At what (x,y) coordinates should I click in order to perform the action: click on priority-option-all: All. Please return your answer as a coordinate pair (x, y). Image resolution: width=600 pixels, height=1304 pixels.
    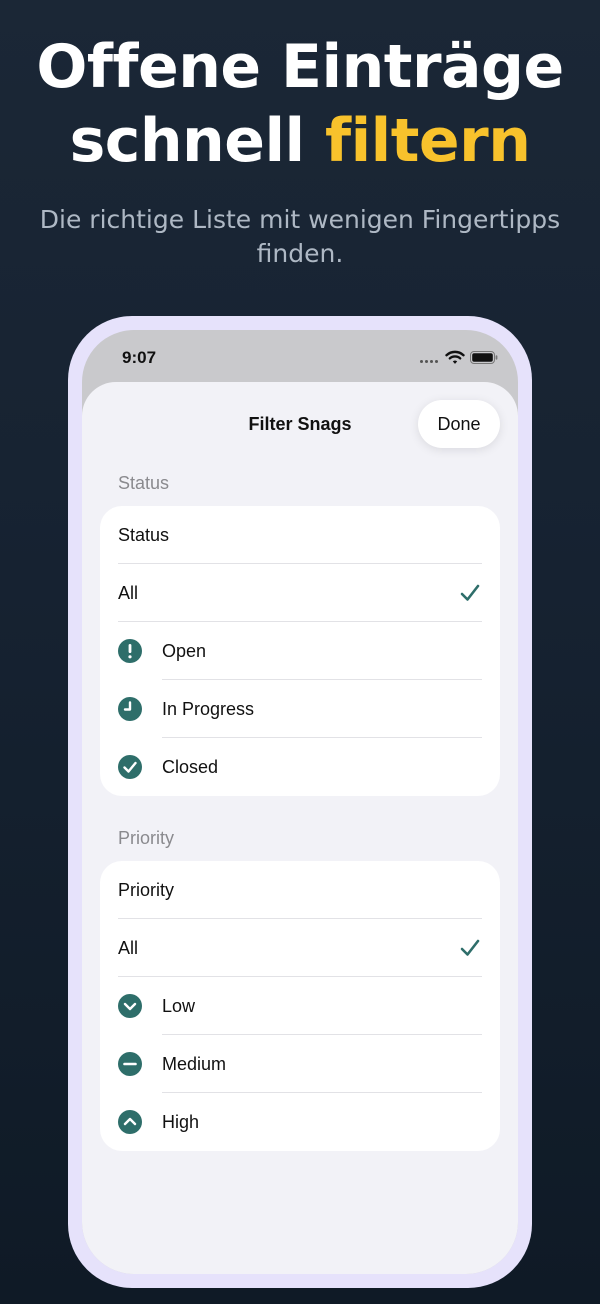
    Looking at the image, I should click on (300, 948).